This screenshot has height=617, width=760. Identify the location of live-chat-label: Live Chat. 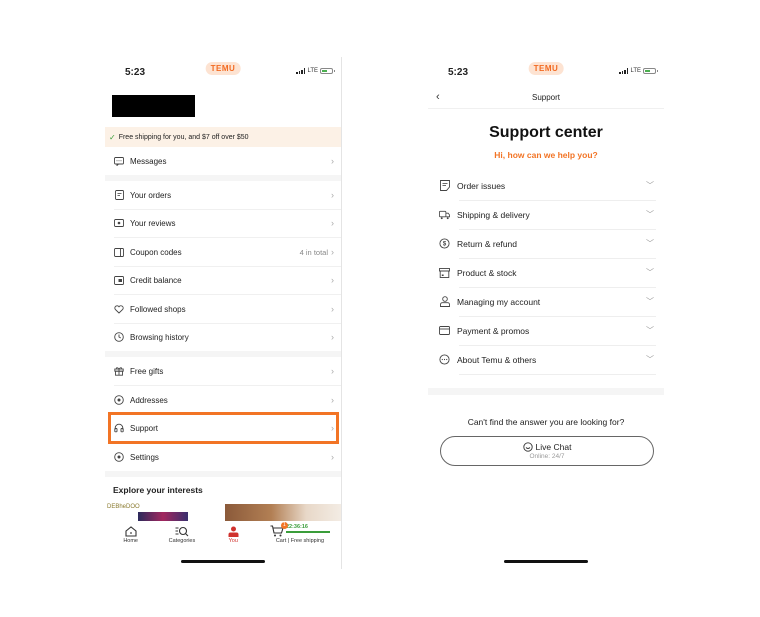
(553, 447).